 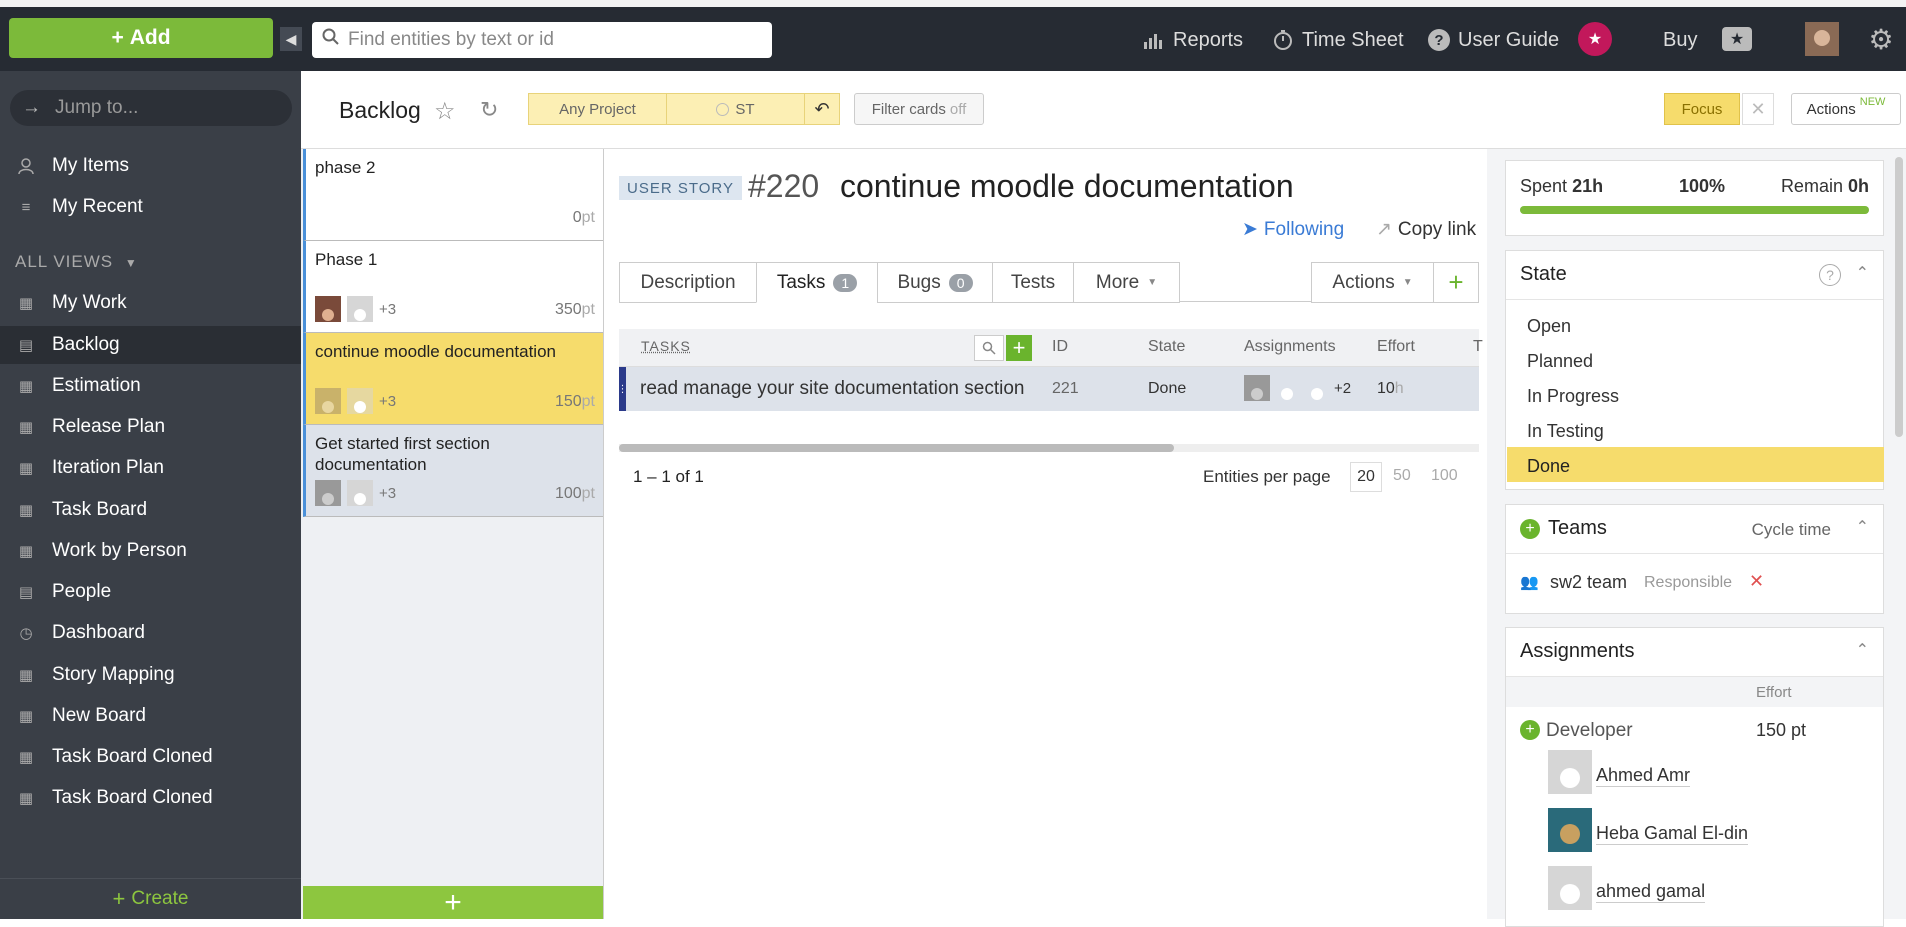 I want to click on refresh-icon: ↻, so click(x=489, y=110).